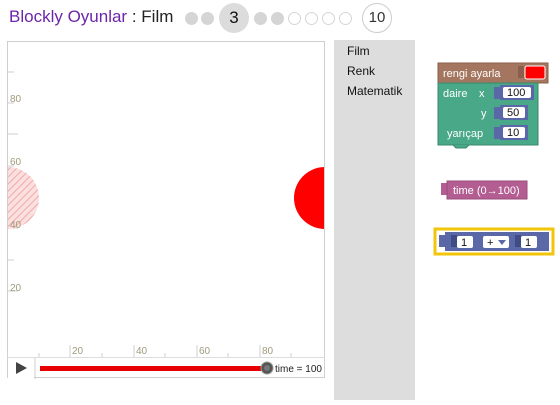 The height and width of the screenshot is (405, 560). I want to click on time-block-label: time (0→100), so click(486, 191).